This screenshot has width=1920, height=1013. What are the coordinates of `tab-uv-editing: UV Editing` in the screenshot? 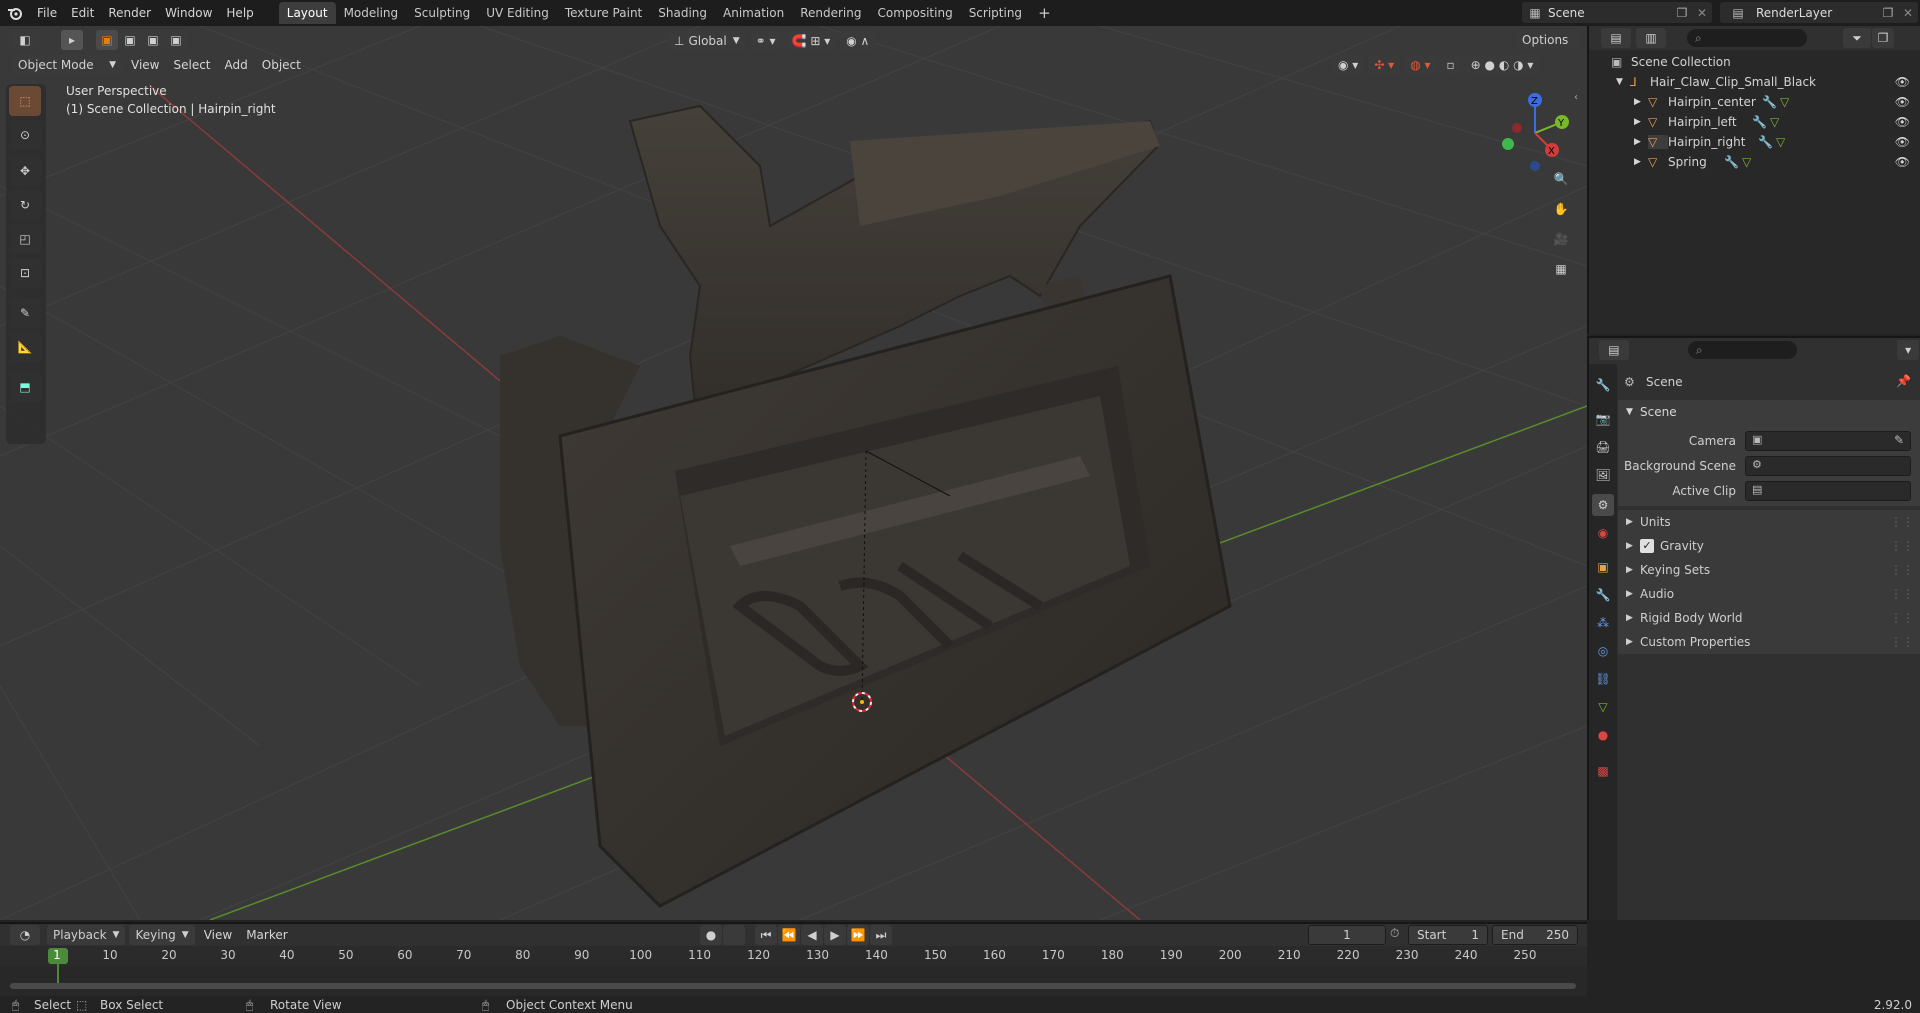 It's located at (517, 13).